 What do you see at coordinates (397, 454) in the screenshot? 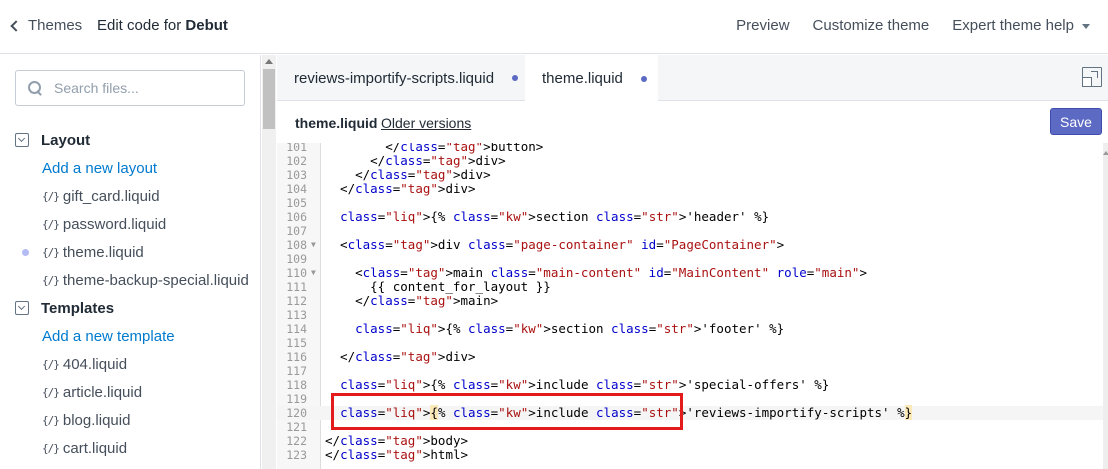
I see `code-text: </class="tag">html>` at bounding box center [397, 454].